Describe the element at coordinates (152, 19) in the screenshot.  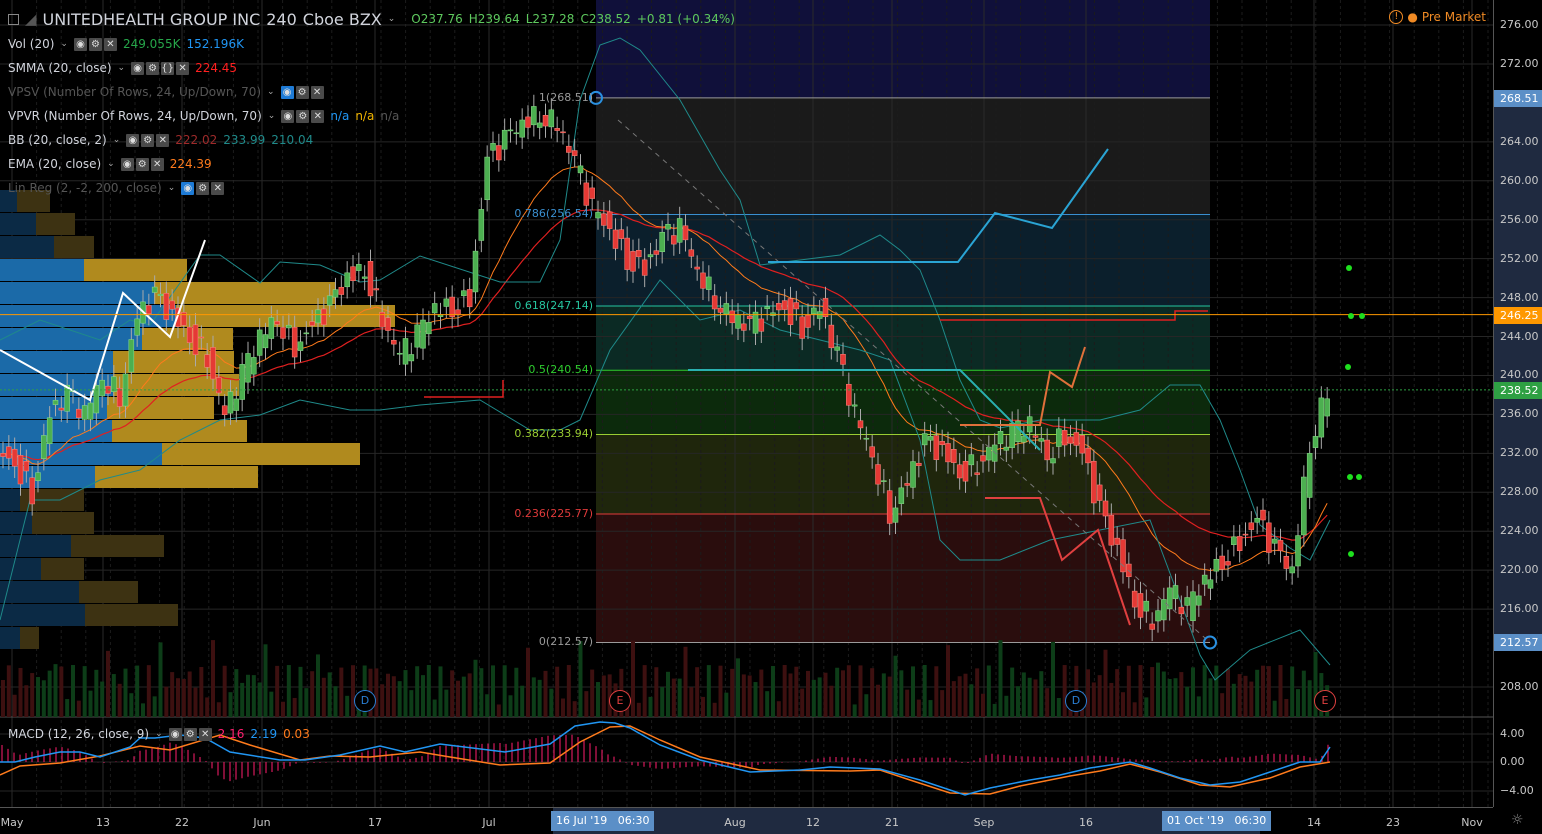
I see `symbol-name: UNITEDHEALTH GROUP INC` at that location.